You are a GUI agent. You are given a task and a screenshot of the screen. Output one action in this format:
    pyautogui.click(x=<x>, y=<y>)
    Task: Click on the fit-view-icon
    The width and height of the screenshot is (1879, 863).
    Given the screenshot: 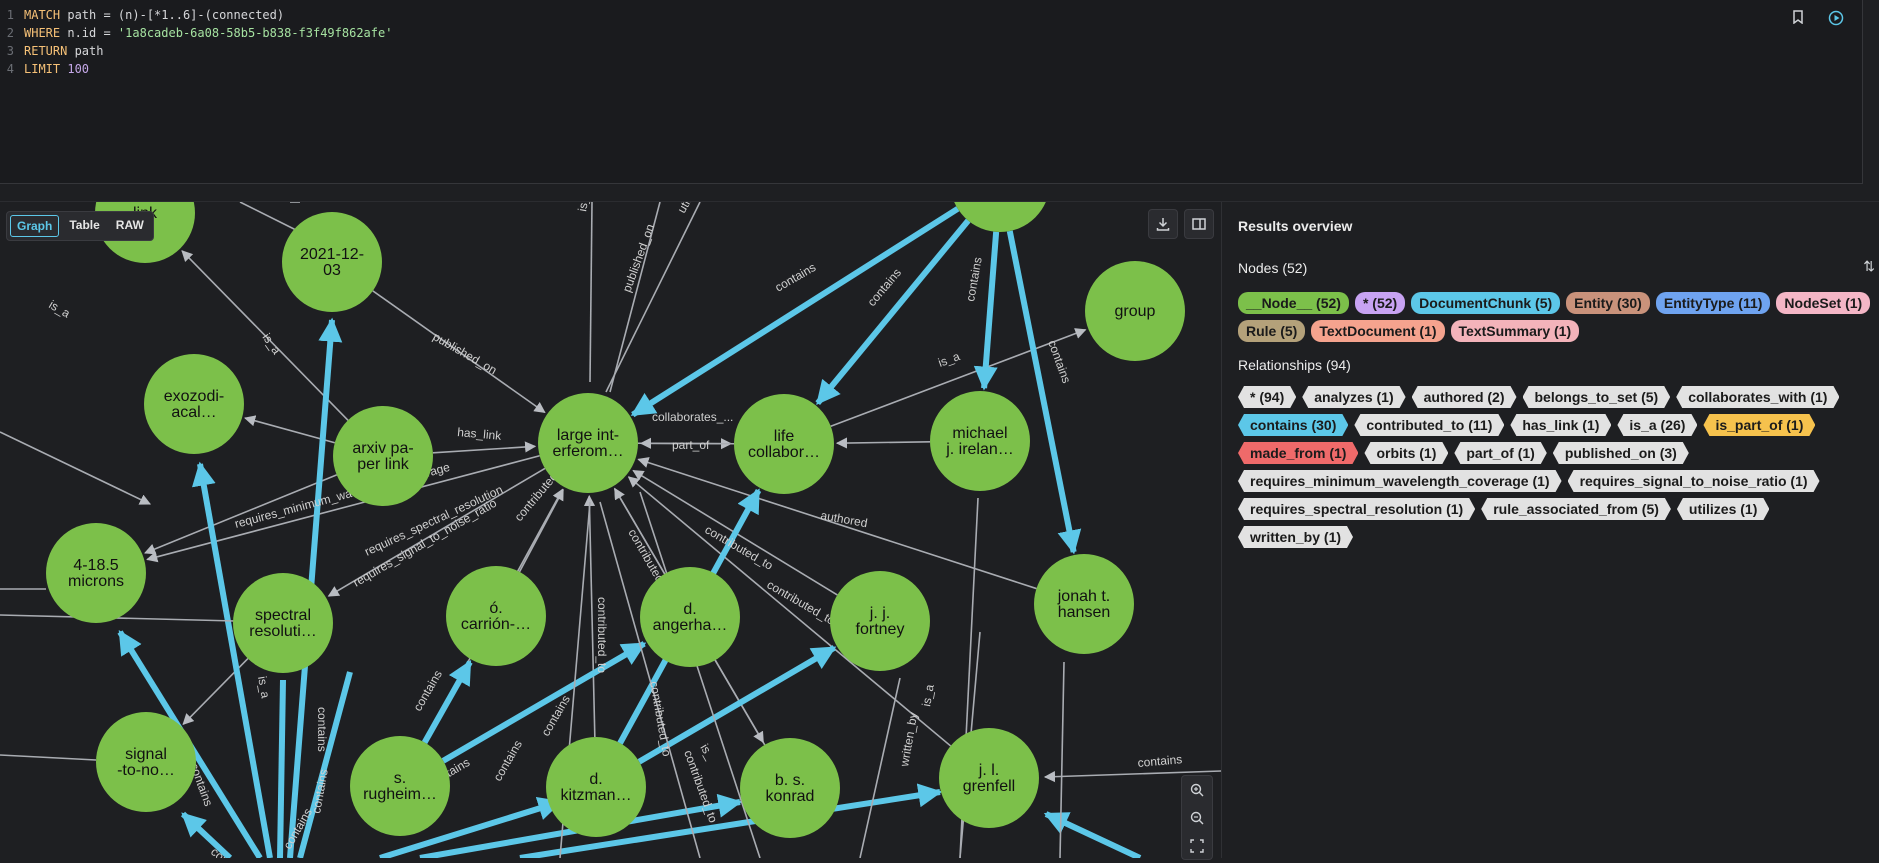 What is the action you would take?
    pyautogui.click(x=1197, y=846)
    